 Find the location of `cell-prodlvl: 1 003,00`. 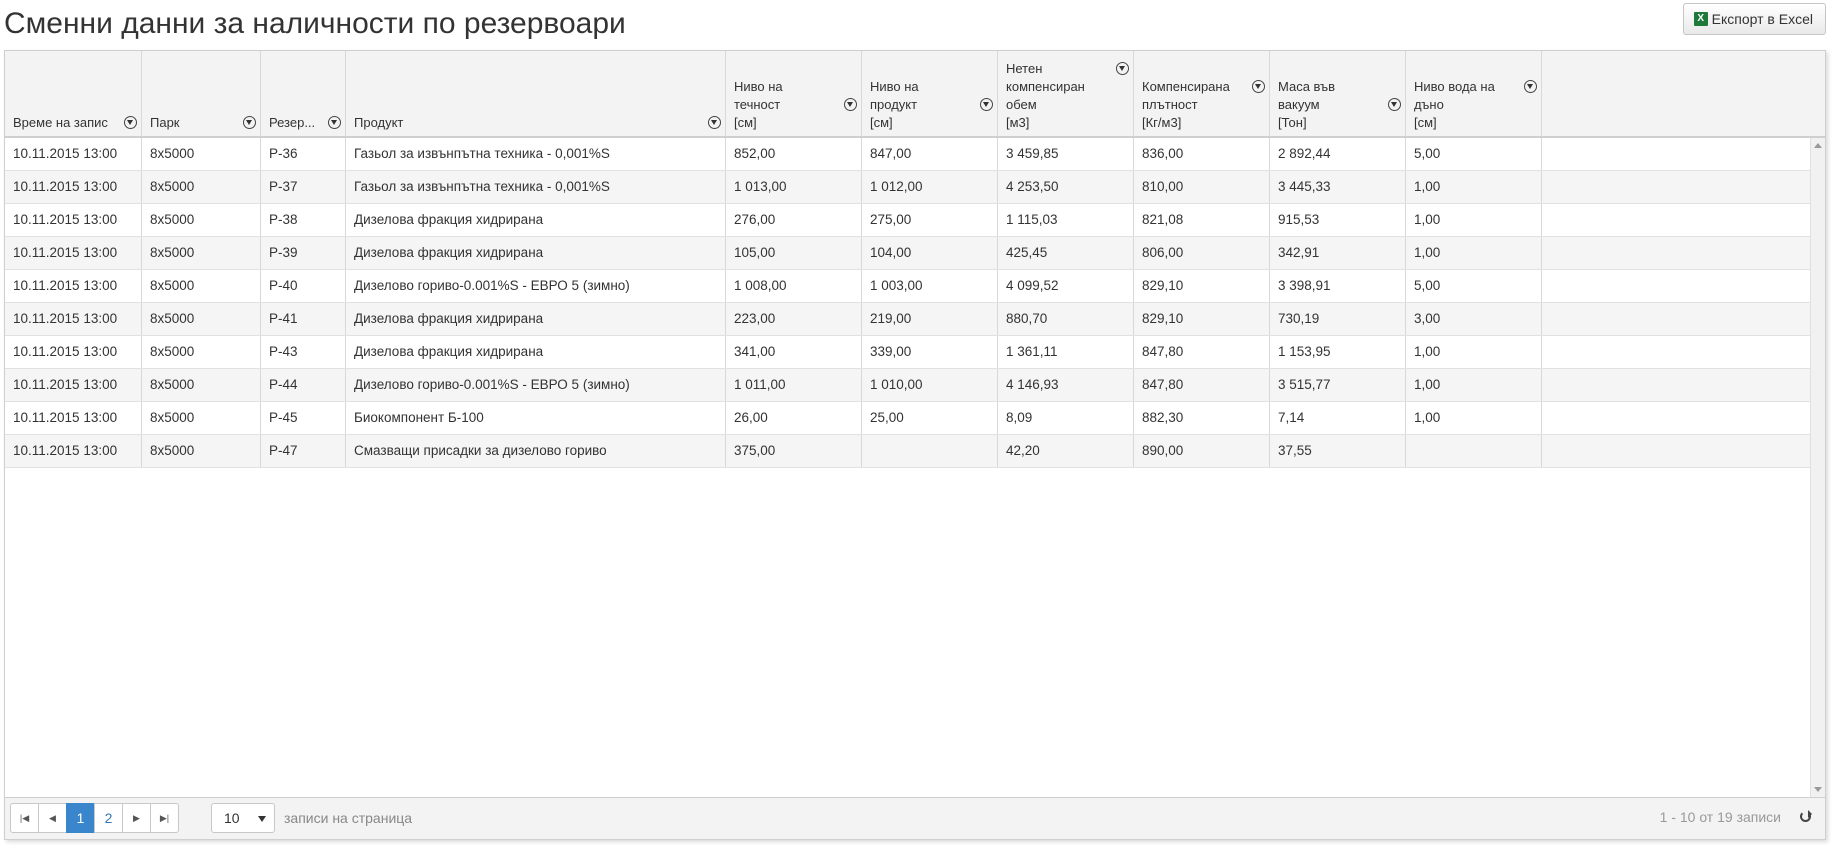

cell-prodlvl: 1 003,00 is located at coordinates (930, 286).